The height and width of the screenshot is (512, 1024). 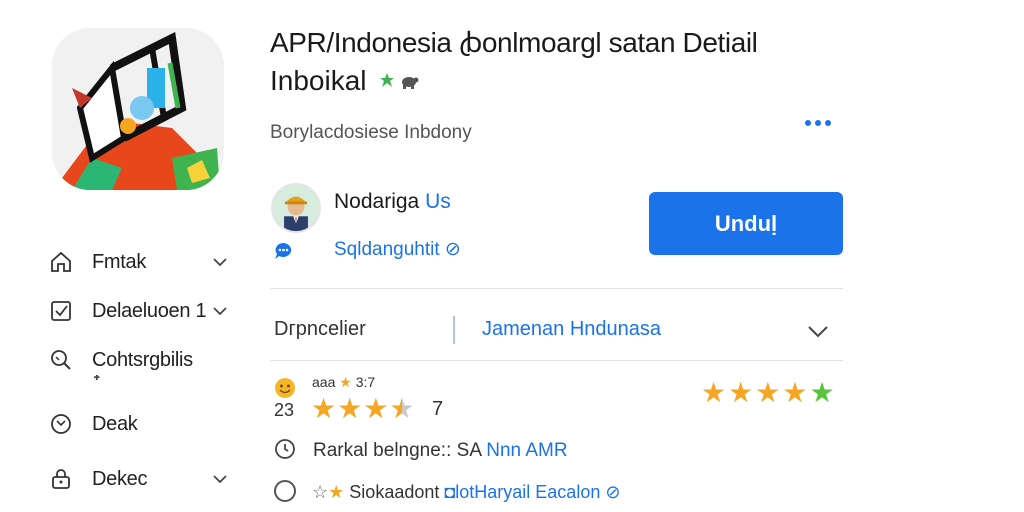 What do you see at coordinates (324, 382) in the screenshot?
I see `rating-mini-text: aaa` at bounding box center [324, 382].